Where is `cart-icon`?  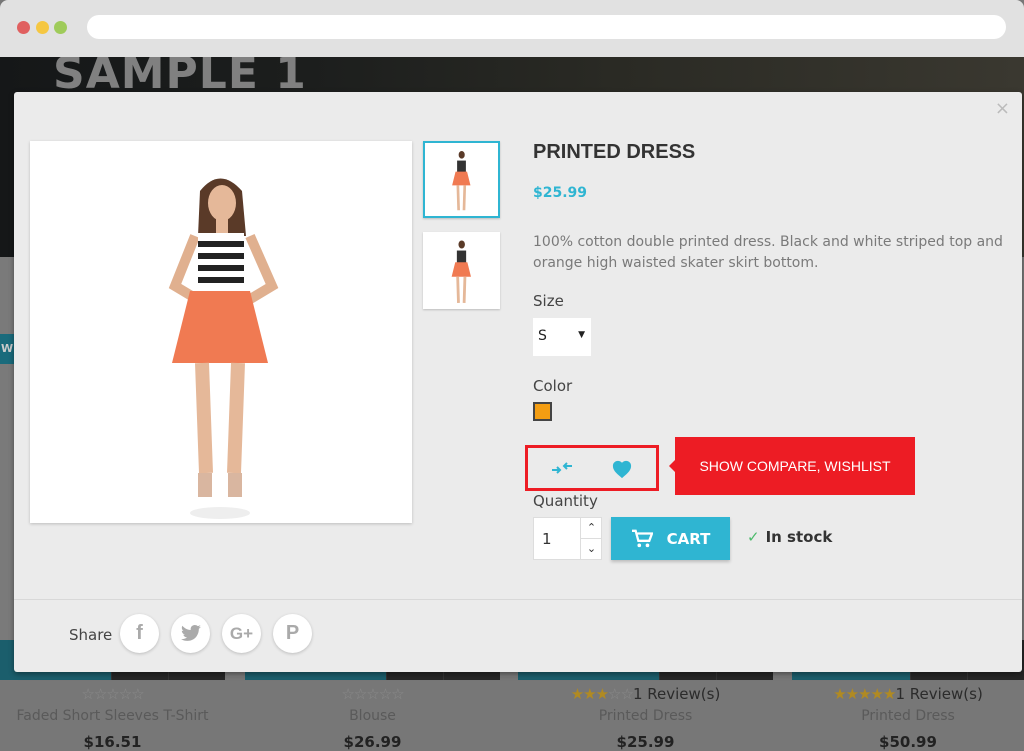
cart-icon is located at coordinates (642, 538).